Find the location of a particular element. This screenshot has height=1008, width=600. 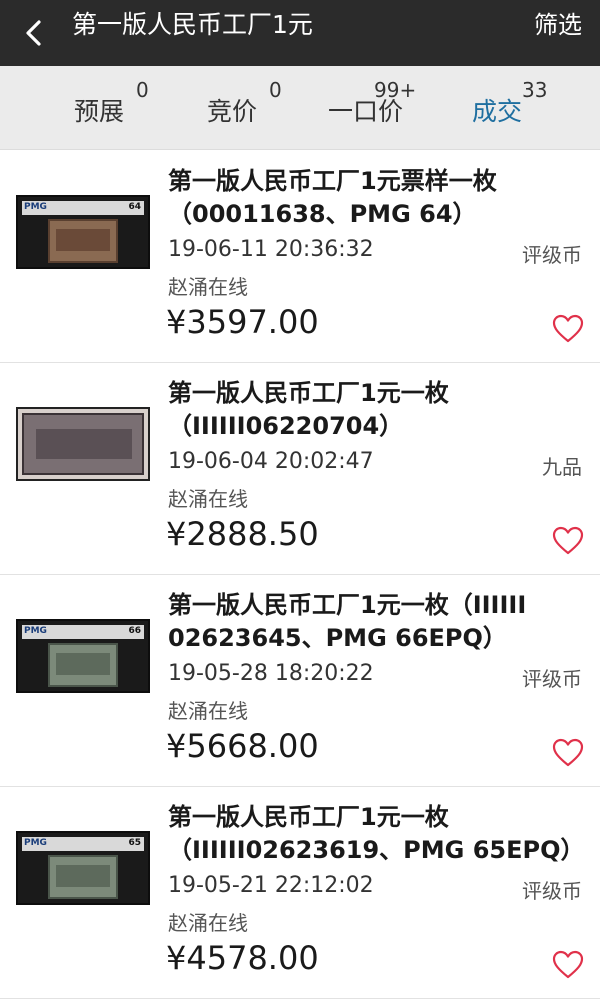

back-button is located at coordinates (36, 33).